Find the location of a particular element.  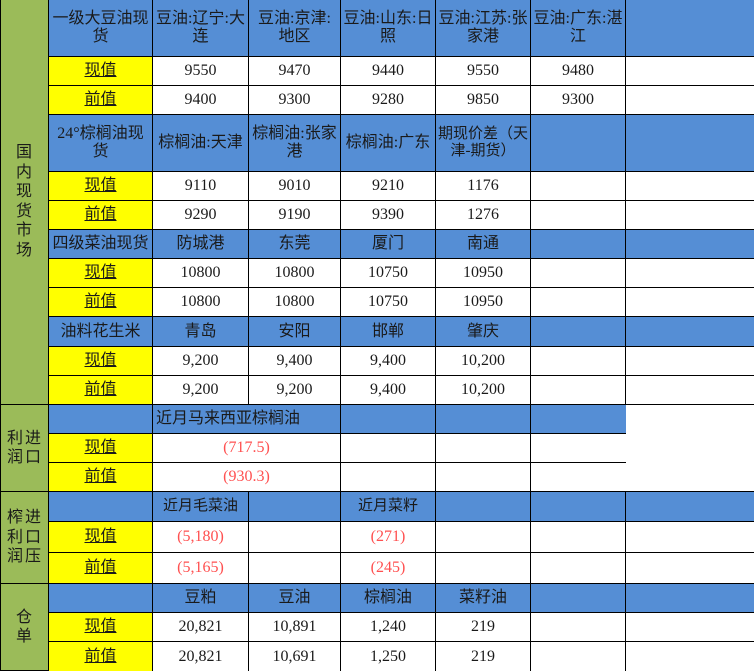

cell-wr-current-0: 20,821 is located at coordinates (200, 627).